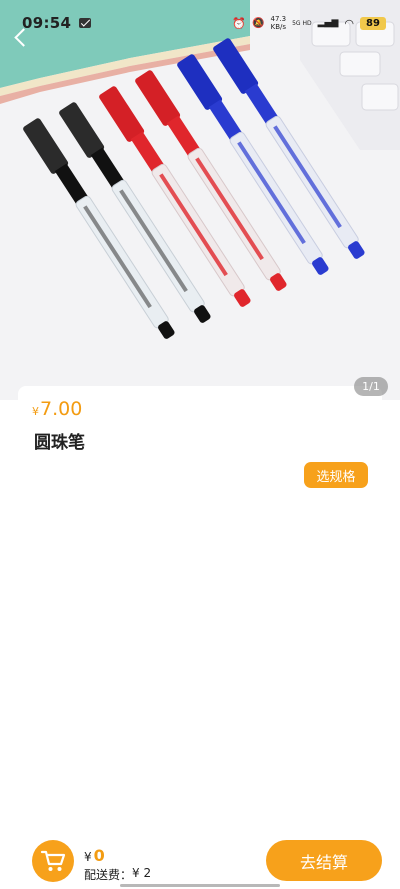 The width and height of the screenshot is (400, 889). Describe the element at coordinates (349, 23) in the screenshot. I see `wifi-icon: ◠` at that location.